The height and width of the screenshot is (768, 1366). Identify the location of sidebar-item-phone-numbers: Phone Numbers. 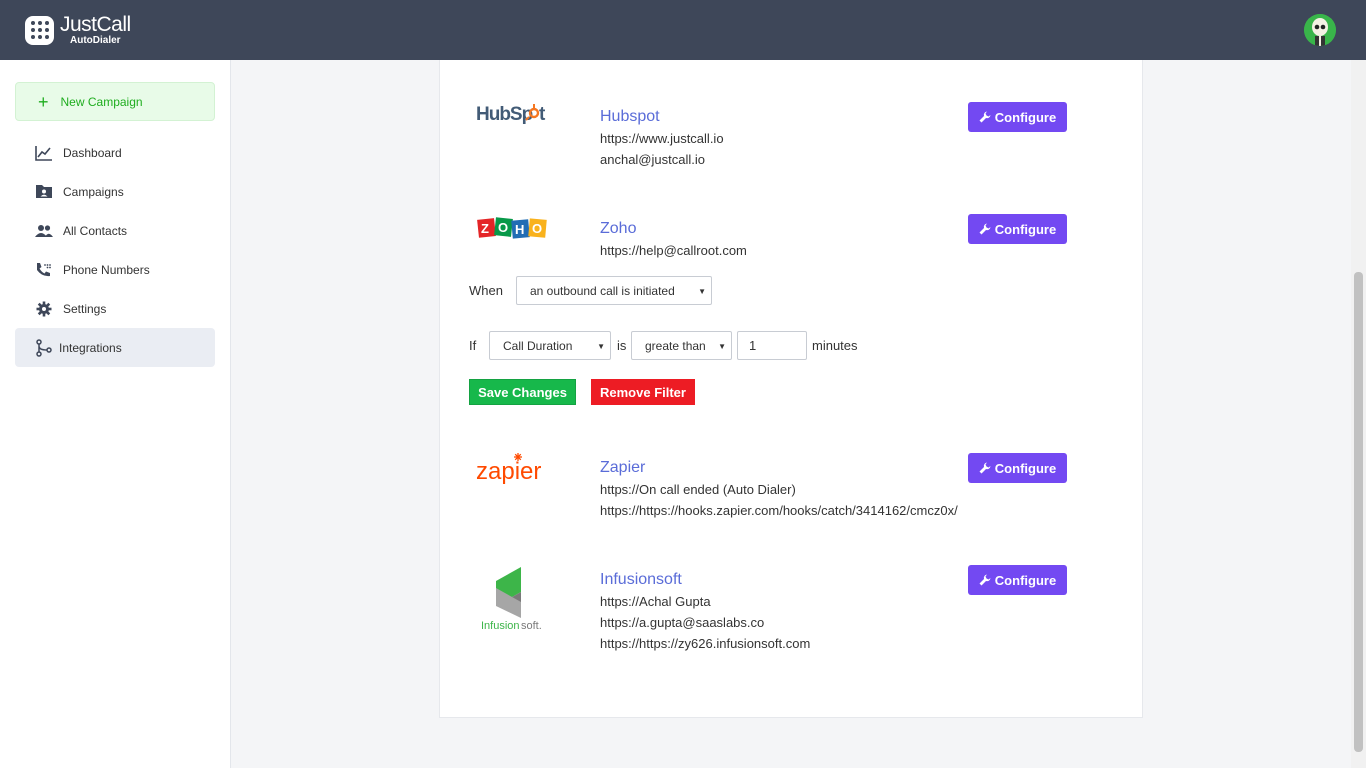
(115, 269).